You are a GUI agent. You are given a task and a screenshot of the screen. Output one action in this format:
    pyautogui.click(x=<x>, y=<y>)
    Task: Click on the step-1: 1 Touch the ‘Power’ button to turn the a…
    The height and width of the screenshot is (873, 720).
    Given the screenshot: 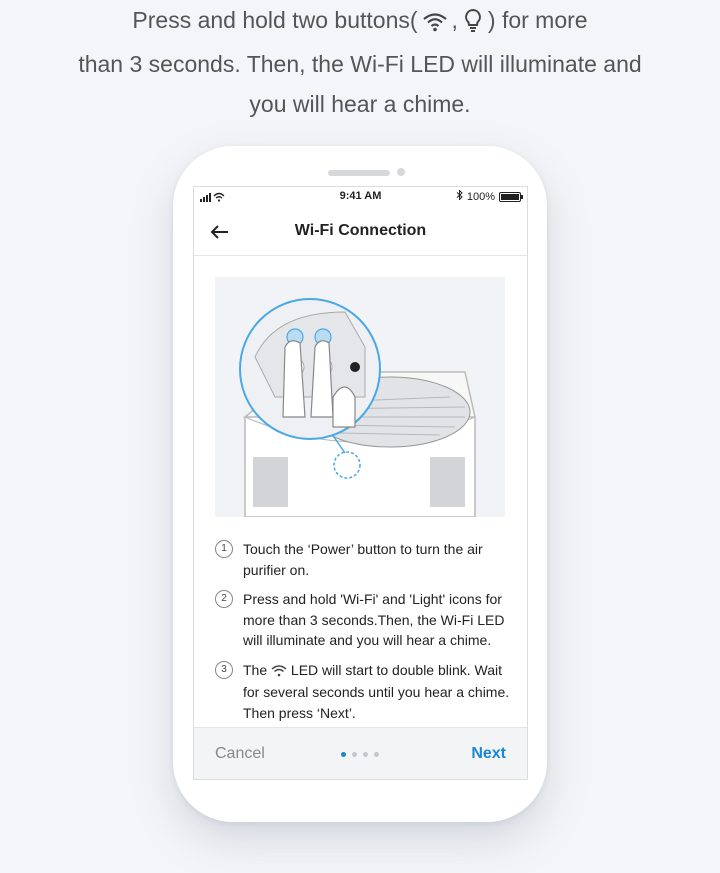 What is the action you would take?
    pyautogui.click(x=365, y=559)
    